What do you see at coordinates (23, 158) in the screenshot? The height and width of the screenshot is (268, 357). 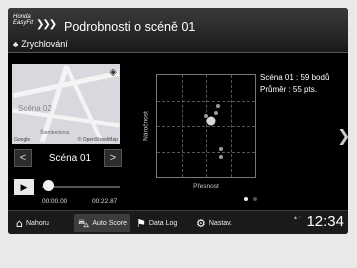 I see `prev-scene-button: <` at bounding box center [23, 158].